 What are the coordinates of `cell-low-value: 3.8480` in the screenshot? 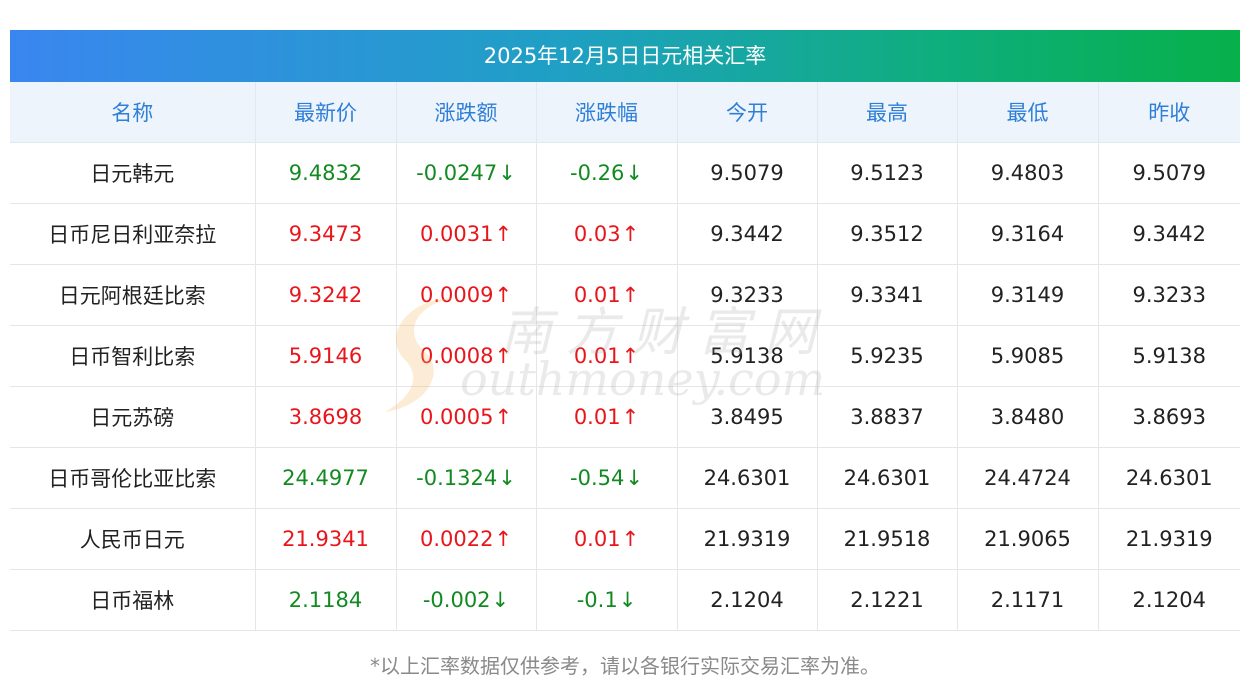 It's located at (1027, 416).